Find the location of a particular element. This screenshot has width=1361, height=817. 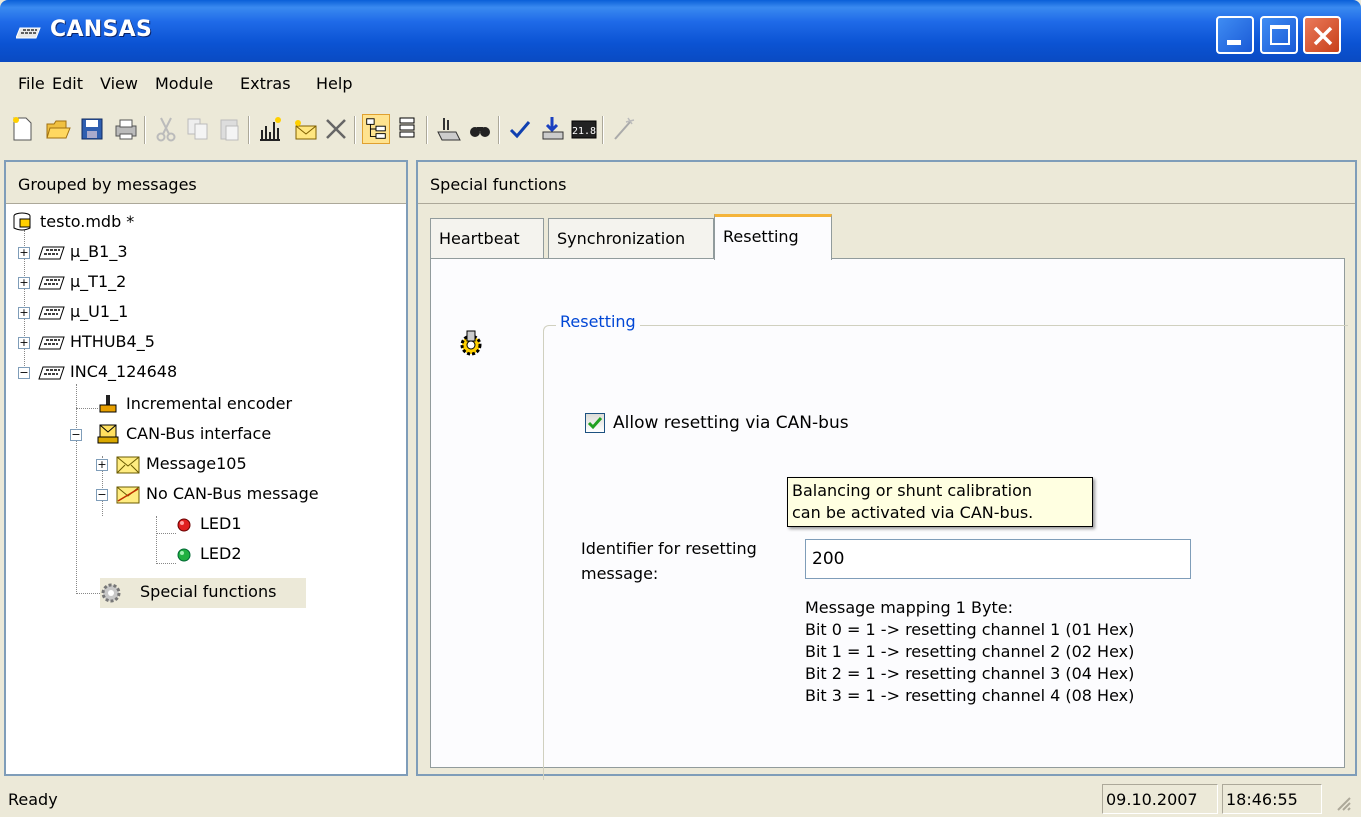

identifier-label-line1: Identifier for resetting is located at coordinates (669, 548).